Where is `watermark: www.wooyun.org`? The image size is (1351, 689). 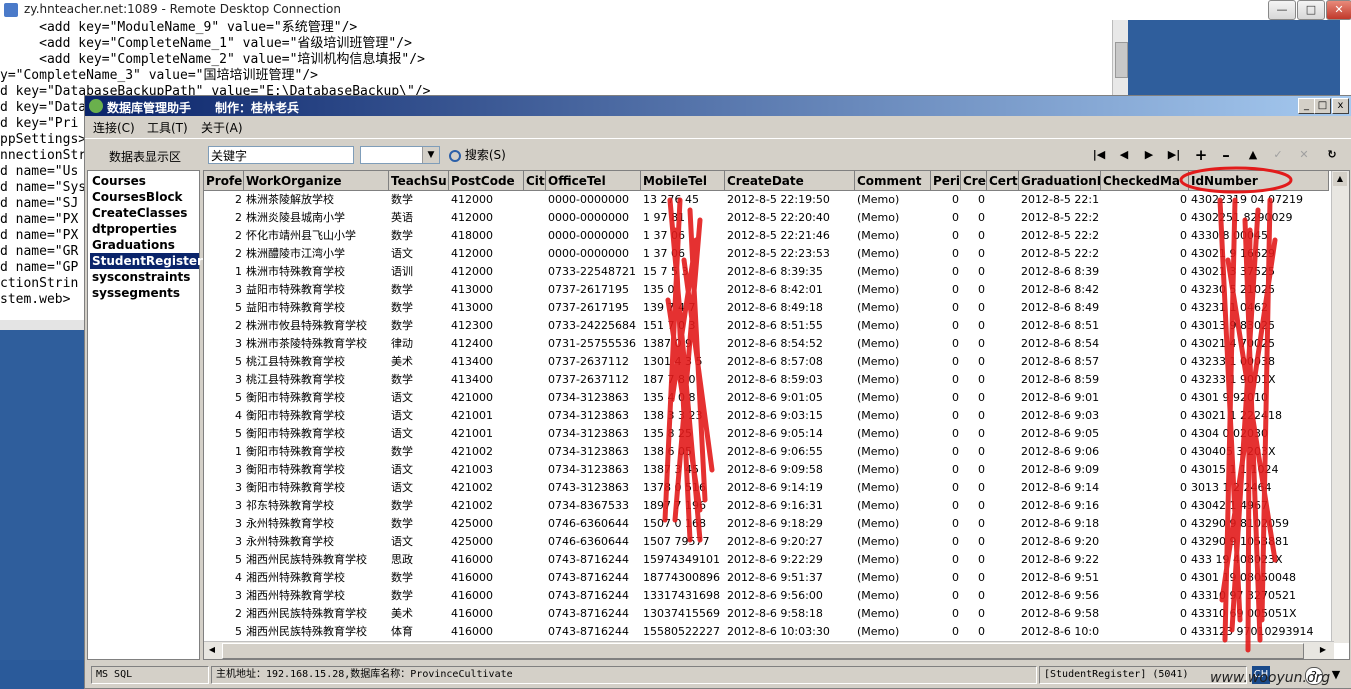
watermark: www.wooyun.org is located at coordinates (1270, 678).